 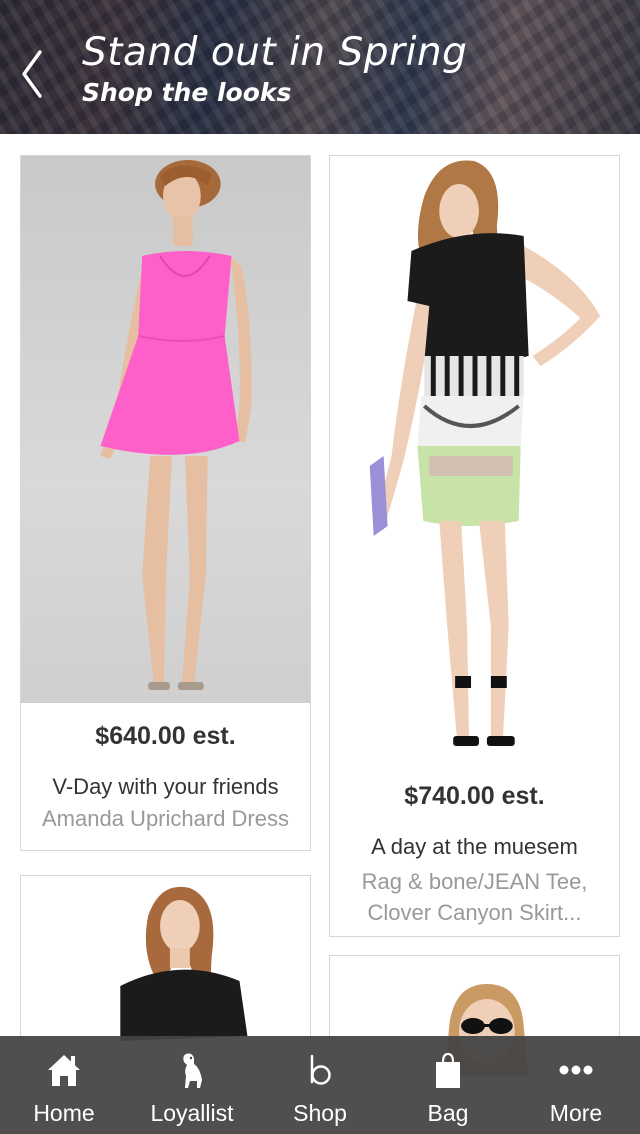 I want to click on more-dots-icon, so click(x=576, y=1070).